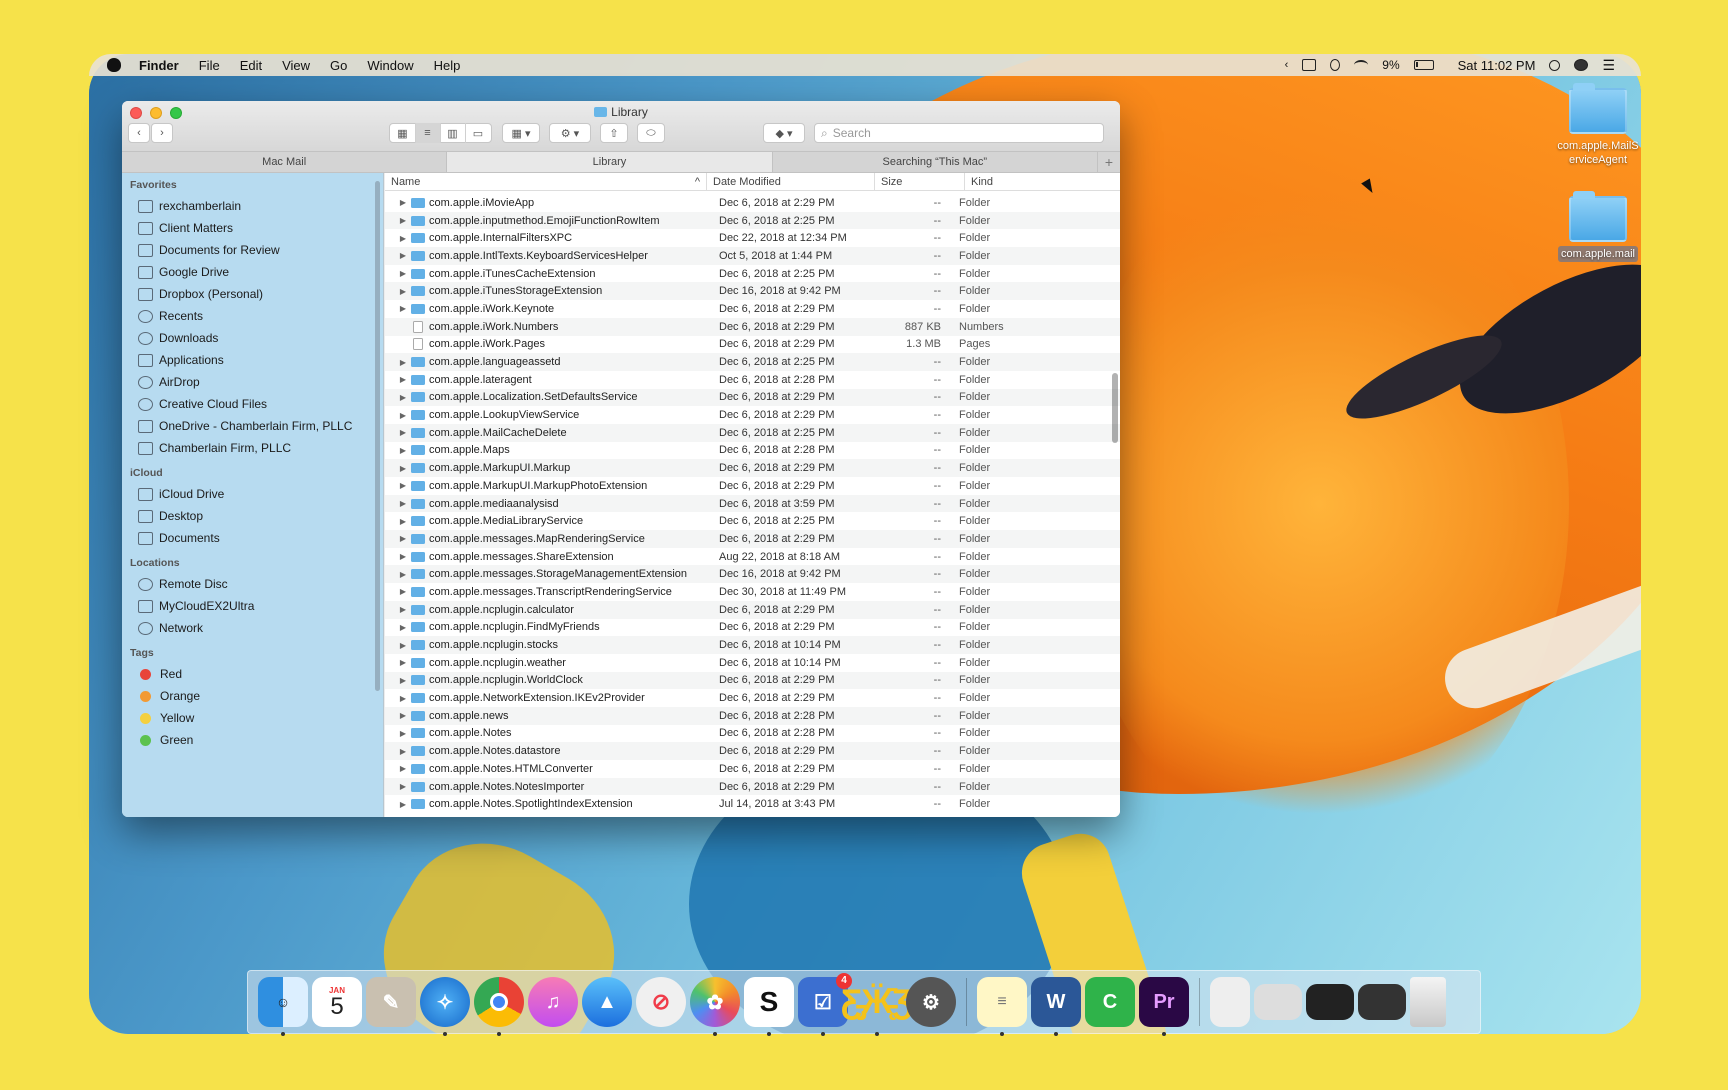 This screenshot has width=1728, height=1090. I want to click on pdf-document-icon, so click(1230, 1002).